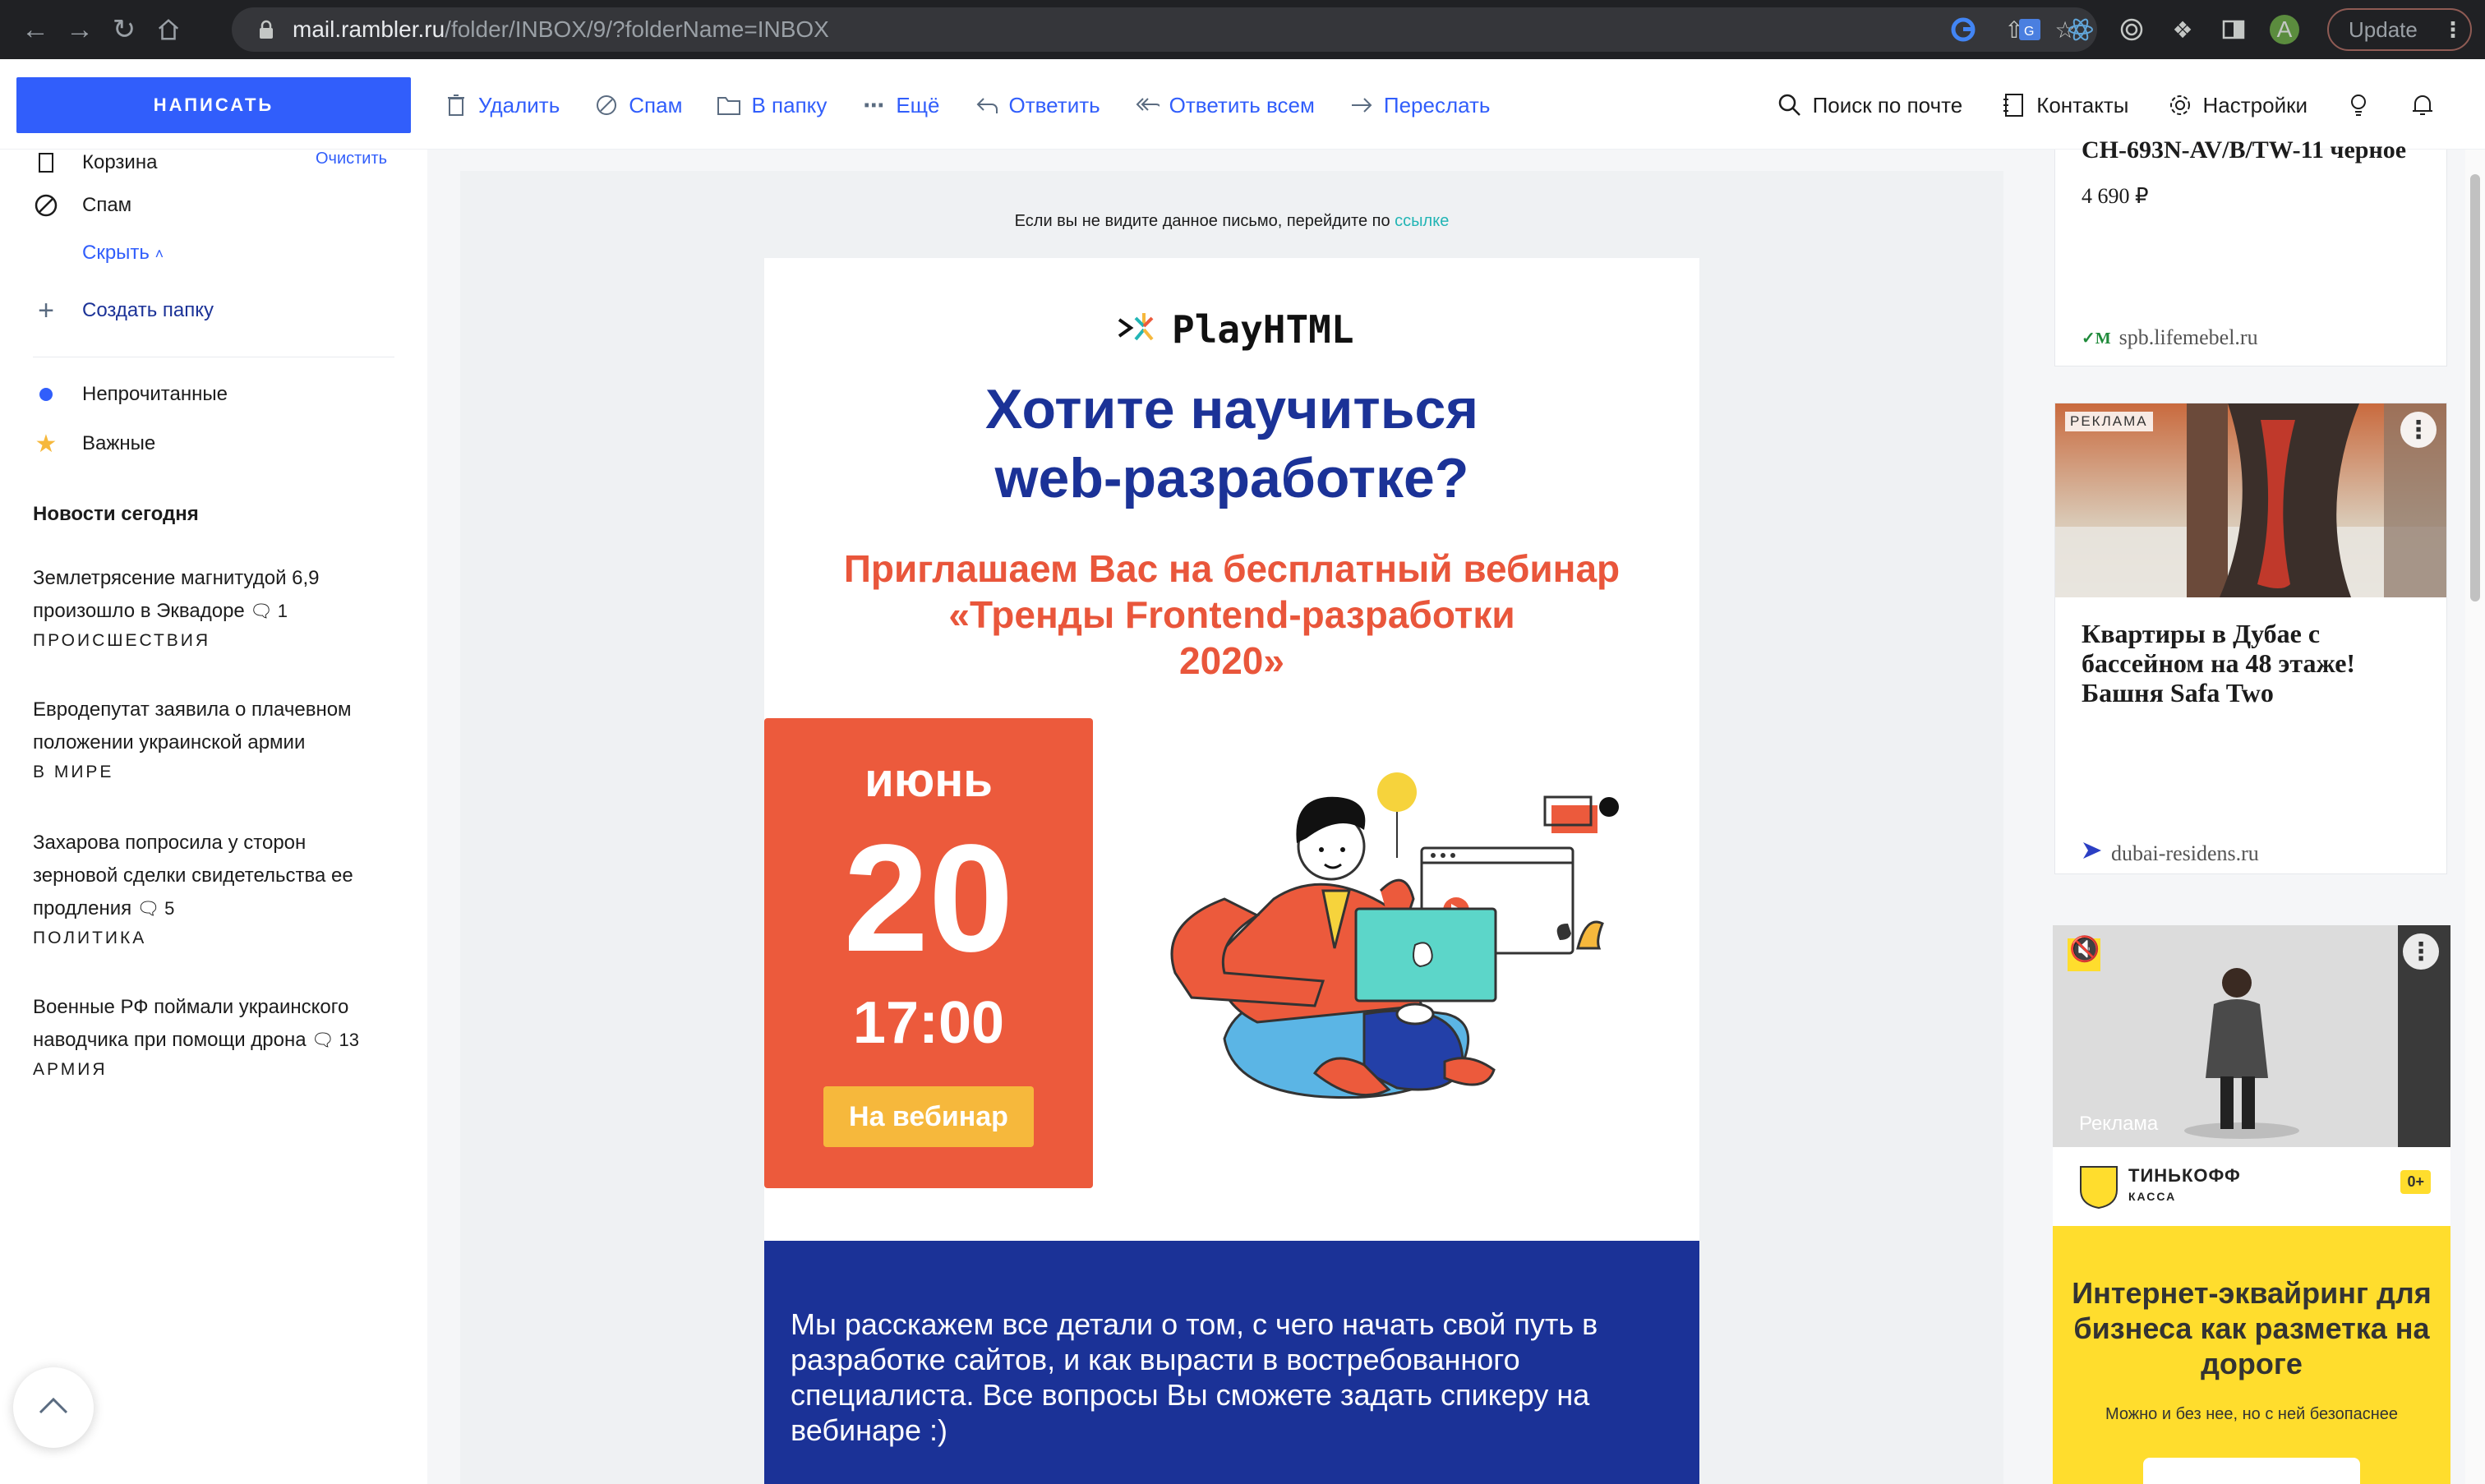 This screenshot has width=2485, height=1484. Describe the element at coordinates (155, 394) in the screenshot. I see `filter-label: Непрочитанные` at that location.